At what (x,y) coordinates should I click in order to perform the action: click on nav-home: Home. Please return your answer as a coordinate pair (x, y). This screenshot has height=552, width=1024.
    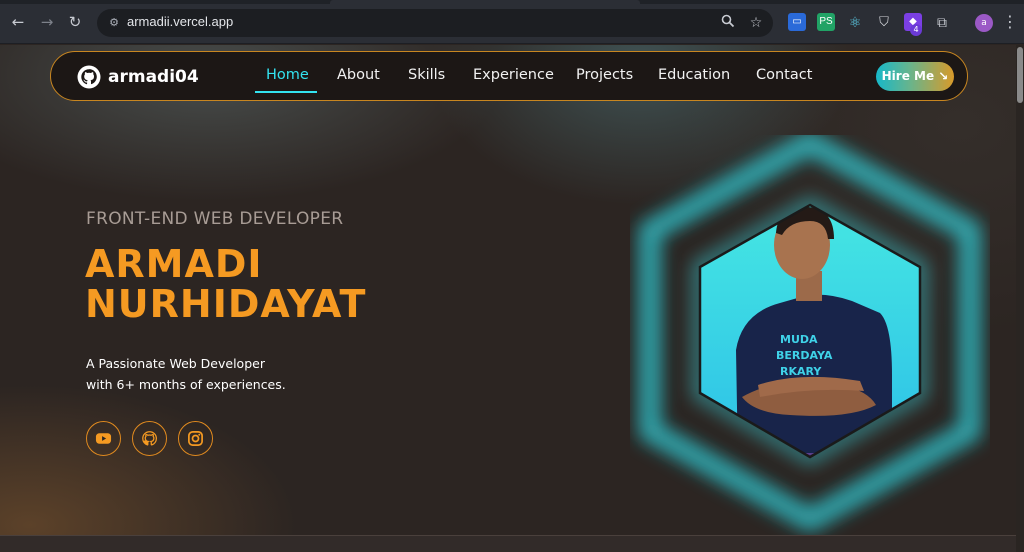
    Looking at the image, I should click on (287, 75).